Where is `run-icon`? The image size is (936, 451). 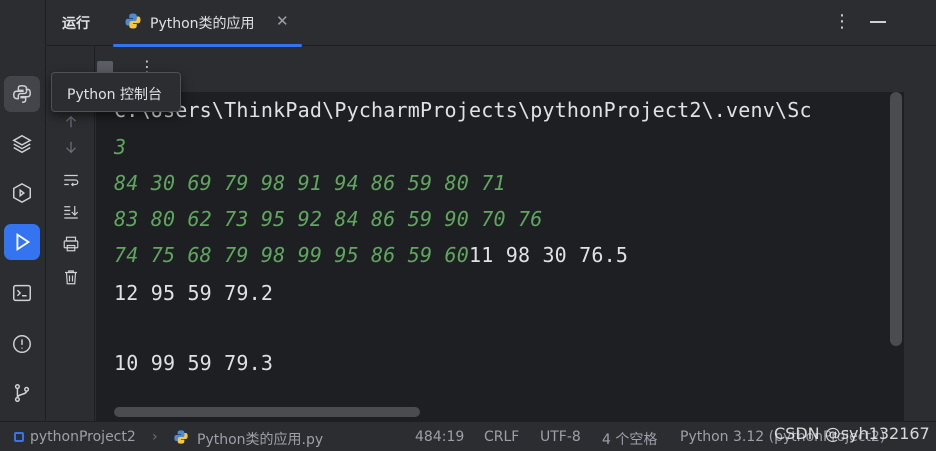 run-icon is located at coordinates (23, 242).